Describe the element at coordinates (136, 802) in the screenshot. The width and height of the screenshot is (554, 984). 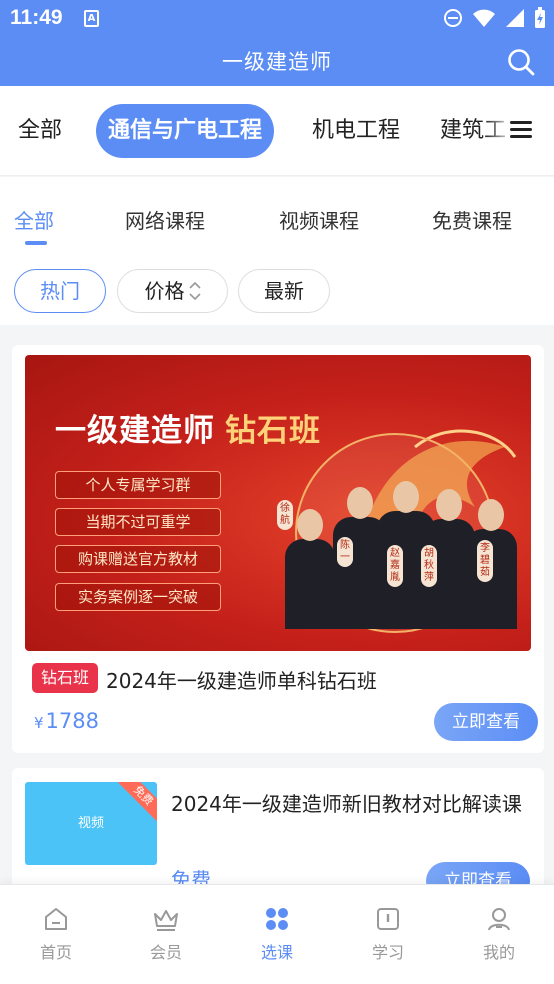
I see `free-ribbon: 免费` at that location.